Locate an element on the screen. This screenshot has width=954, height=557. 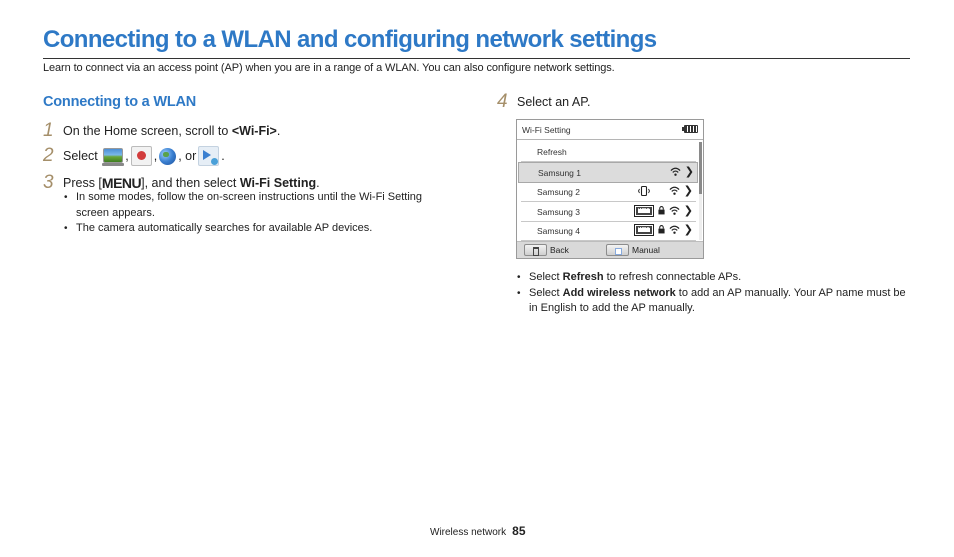
step-number: 3 is located at coordinates (48, 182).